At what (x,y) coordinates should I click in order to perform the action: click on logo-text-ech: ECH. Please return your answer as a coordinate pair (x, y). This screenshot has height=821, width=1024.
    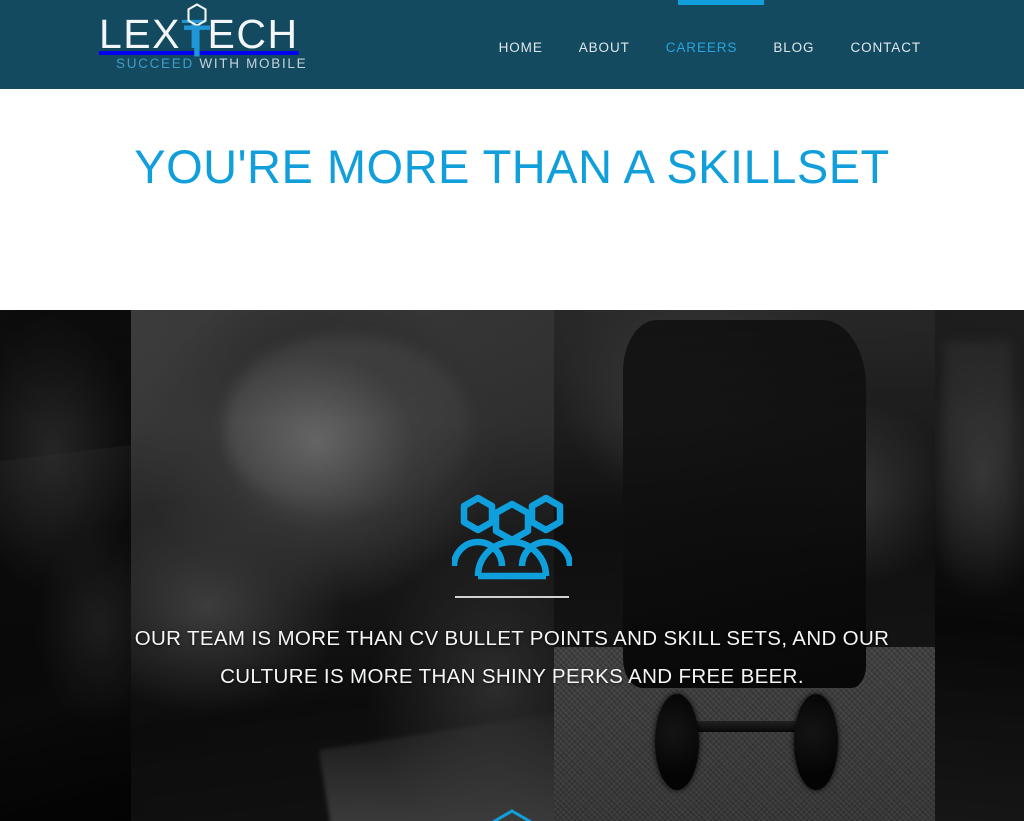
    Looking at the image, I should click on (253, 34).